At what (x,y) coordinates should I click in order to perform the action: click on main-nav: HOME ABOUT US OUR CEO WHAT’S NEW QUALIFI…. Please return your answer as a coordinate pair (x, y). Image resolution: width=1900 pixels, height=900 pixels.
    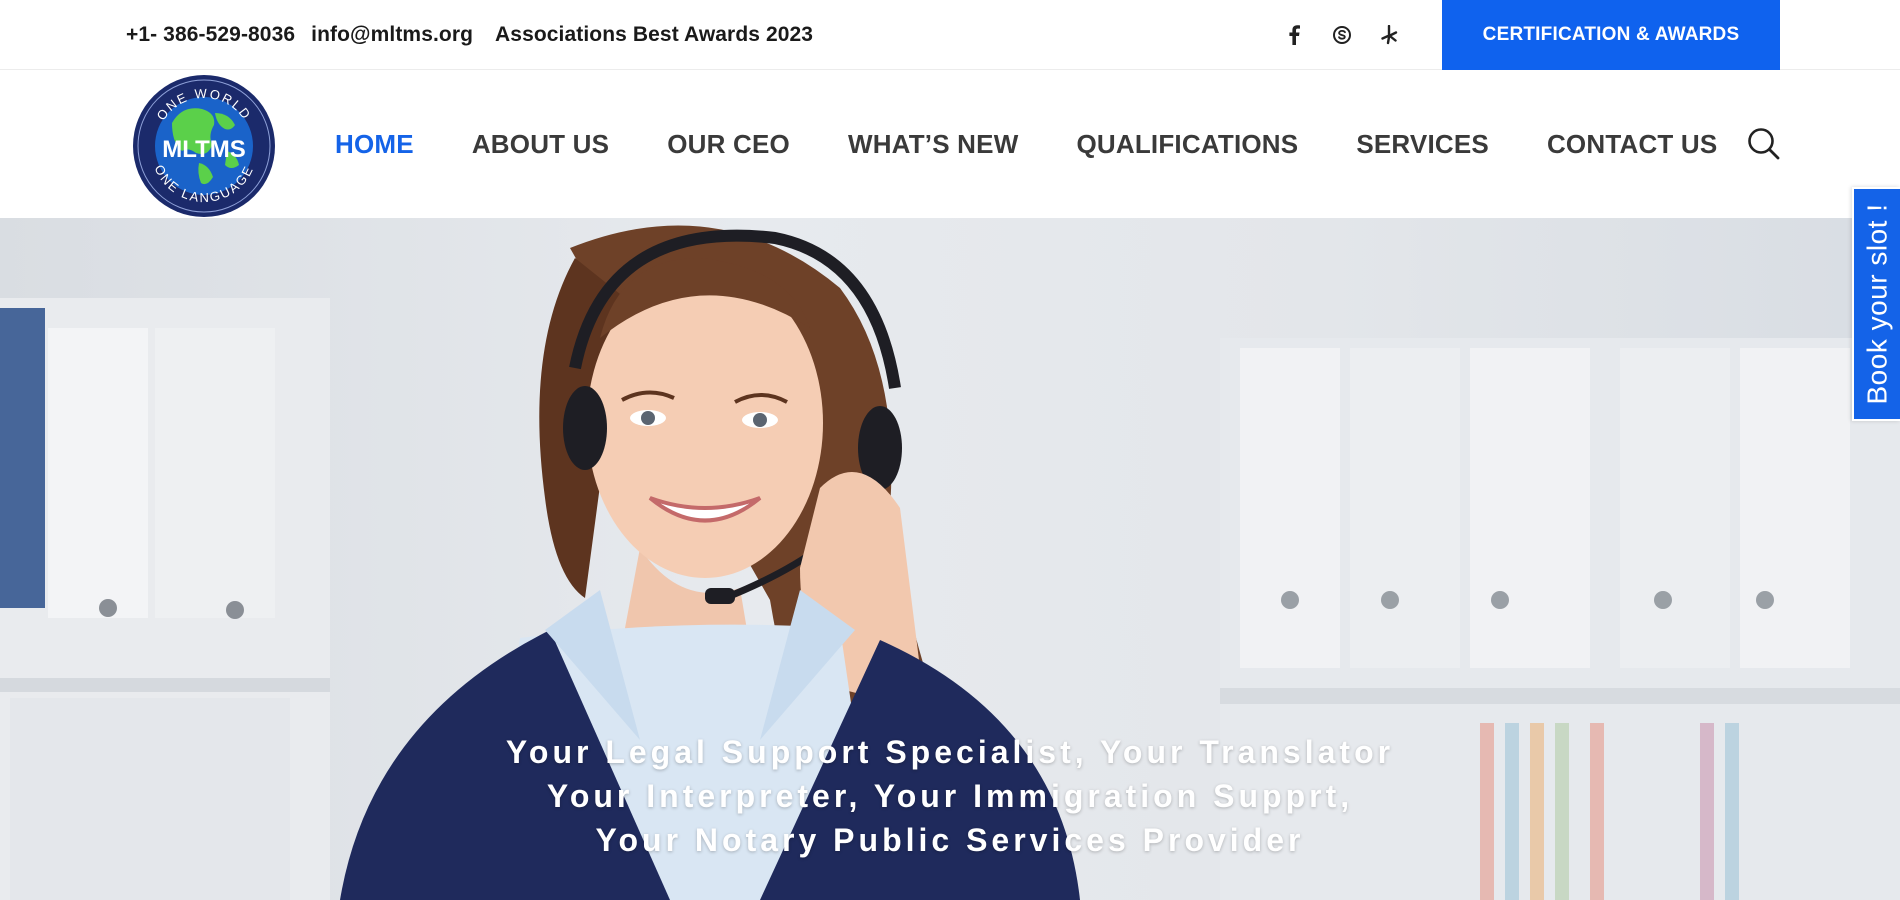
    Looking at the image, I should click on (1055, 144).